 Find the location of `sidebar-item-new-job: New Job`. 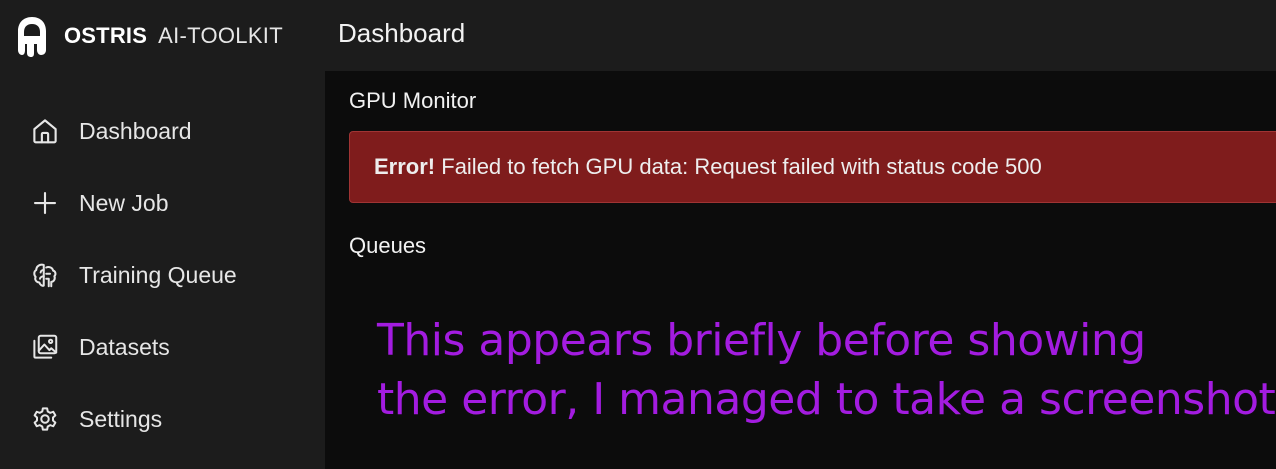

sidebar-item-new-job: New Job is located at coordinates (99, 203).